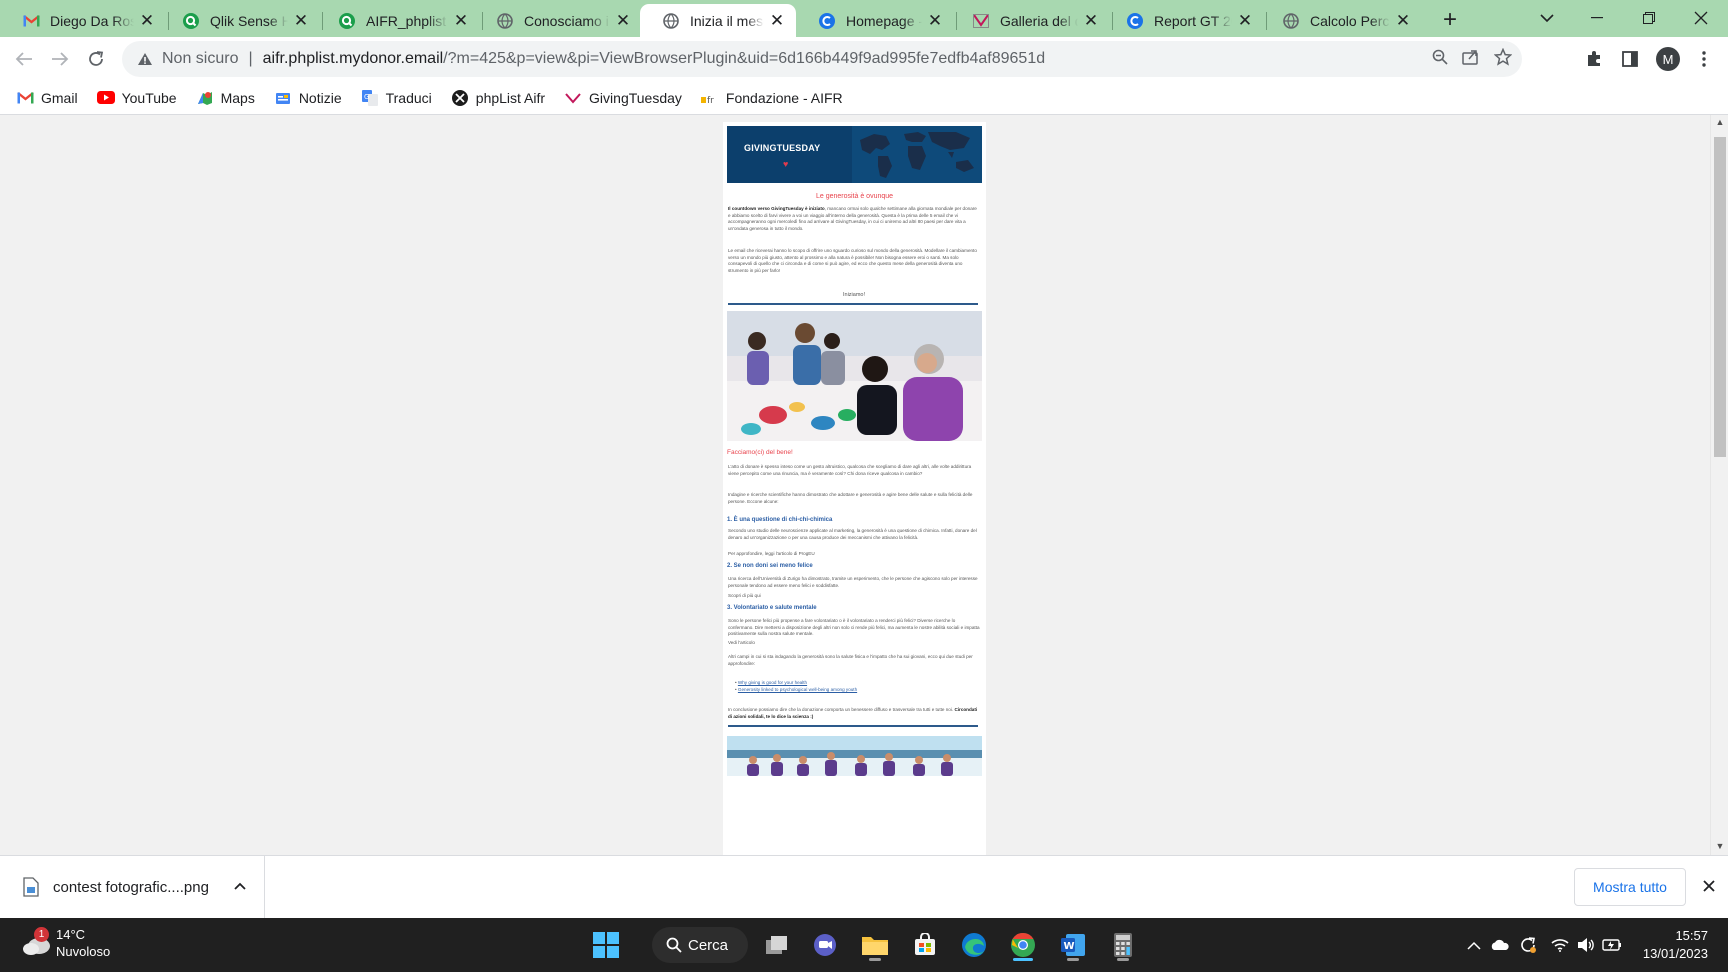 This screenshot has height=972, width=1728. Describe the element at coordinates (136, 98) in the screenshot. I see `bookmark-youtube: YouTube` at that location.